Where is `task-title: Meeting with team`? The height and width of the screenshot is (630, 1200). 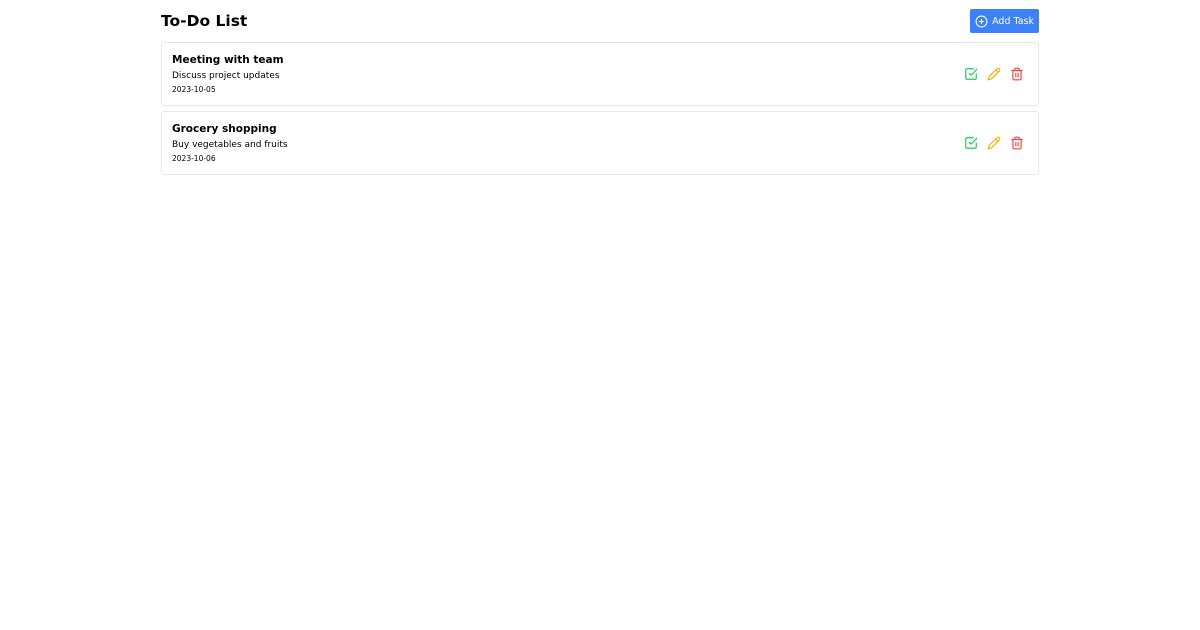 task-title: Meeting with team is located at coordinates (228, 60).